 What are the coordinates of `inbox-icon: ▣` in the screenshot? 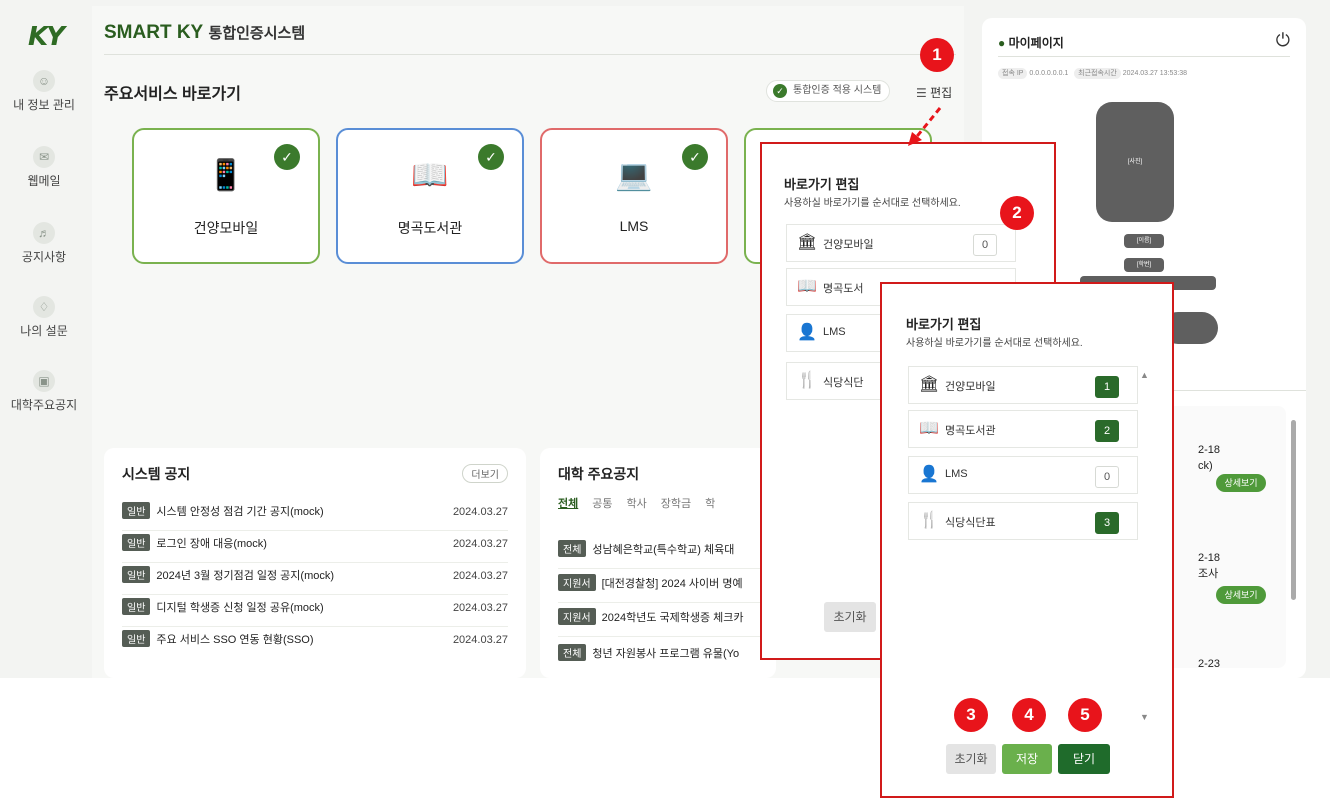 It's located at (44, 381).